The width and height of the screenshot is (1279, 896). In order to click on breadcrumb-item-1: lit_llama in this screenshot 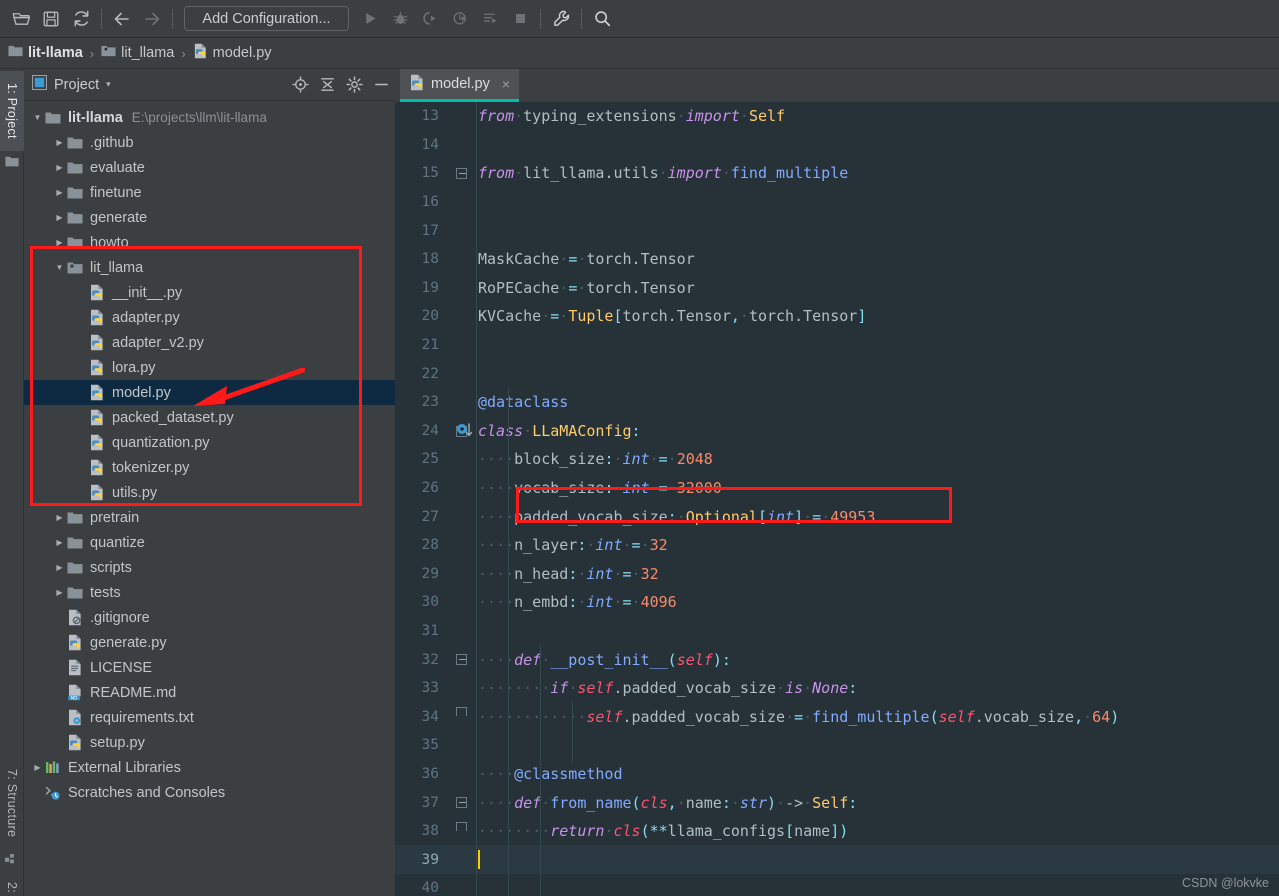, I will do `click(137, 53)`.